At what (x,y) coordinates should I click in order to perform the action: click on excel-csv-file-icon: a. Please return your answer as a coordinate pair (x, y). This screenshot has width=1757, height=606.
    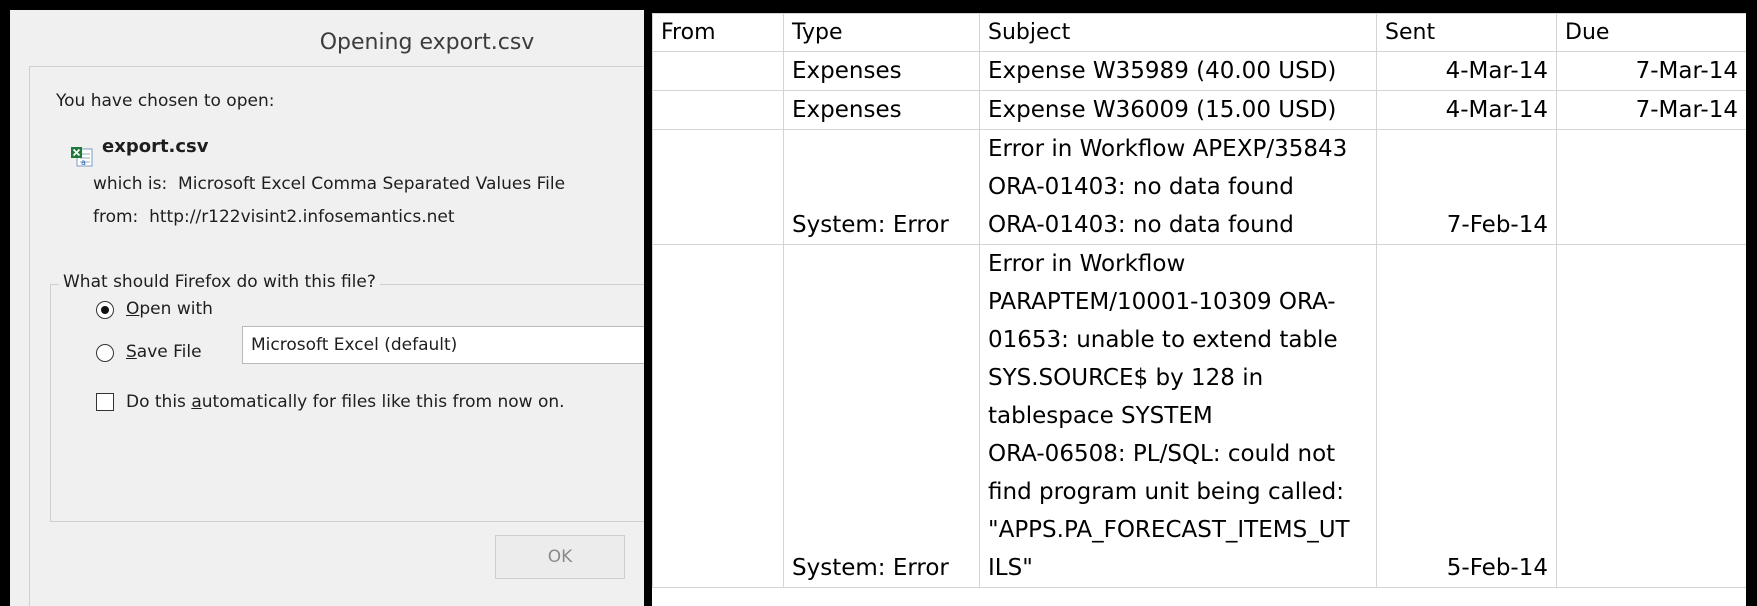
    Looking at the image, I should click on (82, 157).